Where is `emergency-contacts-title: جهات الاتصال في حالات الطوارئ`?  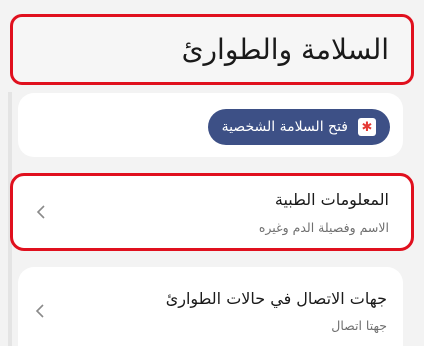 emergency-contacts-title: جهات الاتصال في حالات الطوارئ is located at coordinates (276, 298).